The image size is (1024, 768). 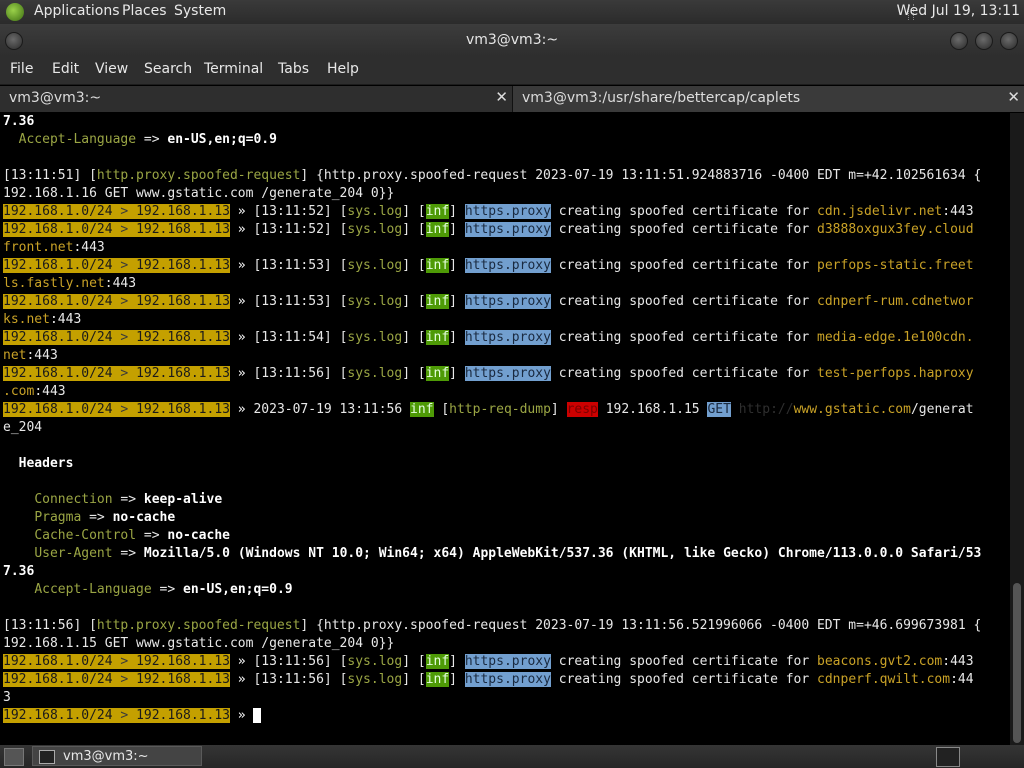 What do you see at coordinates (238, 589) in the screenshot?
I see `header-value: en-US,en;q=0.9` at bounding box center [238, 589].